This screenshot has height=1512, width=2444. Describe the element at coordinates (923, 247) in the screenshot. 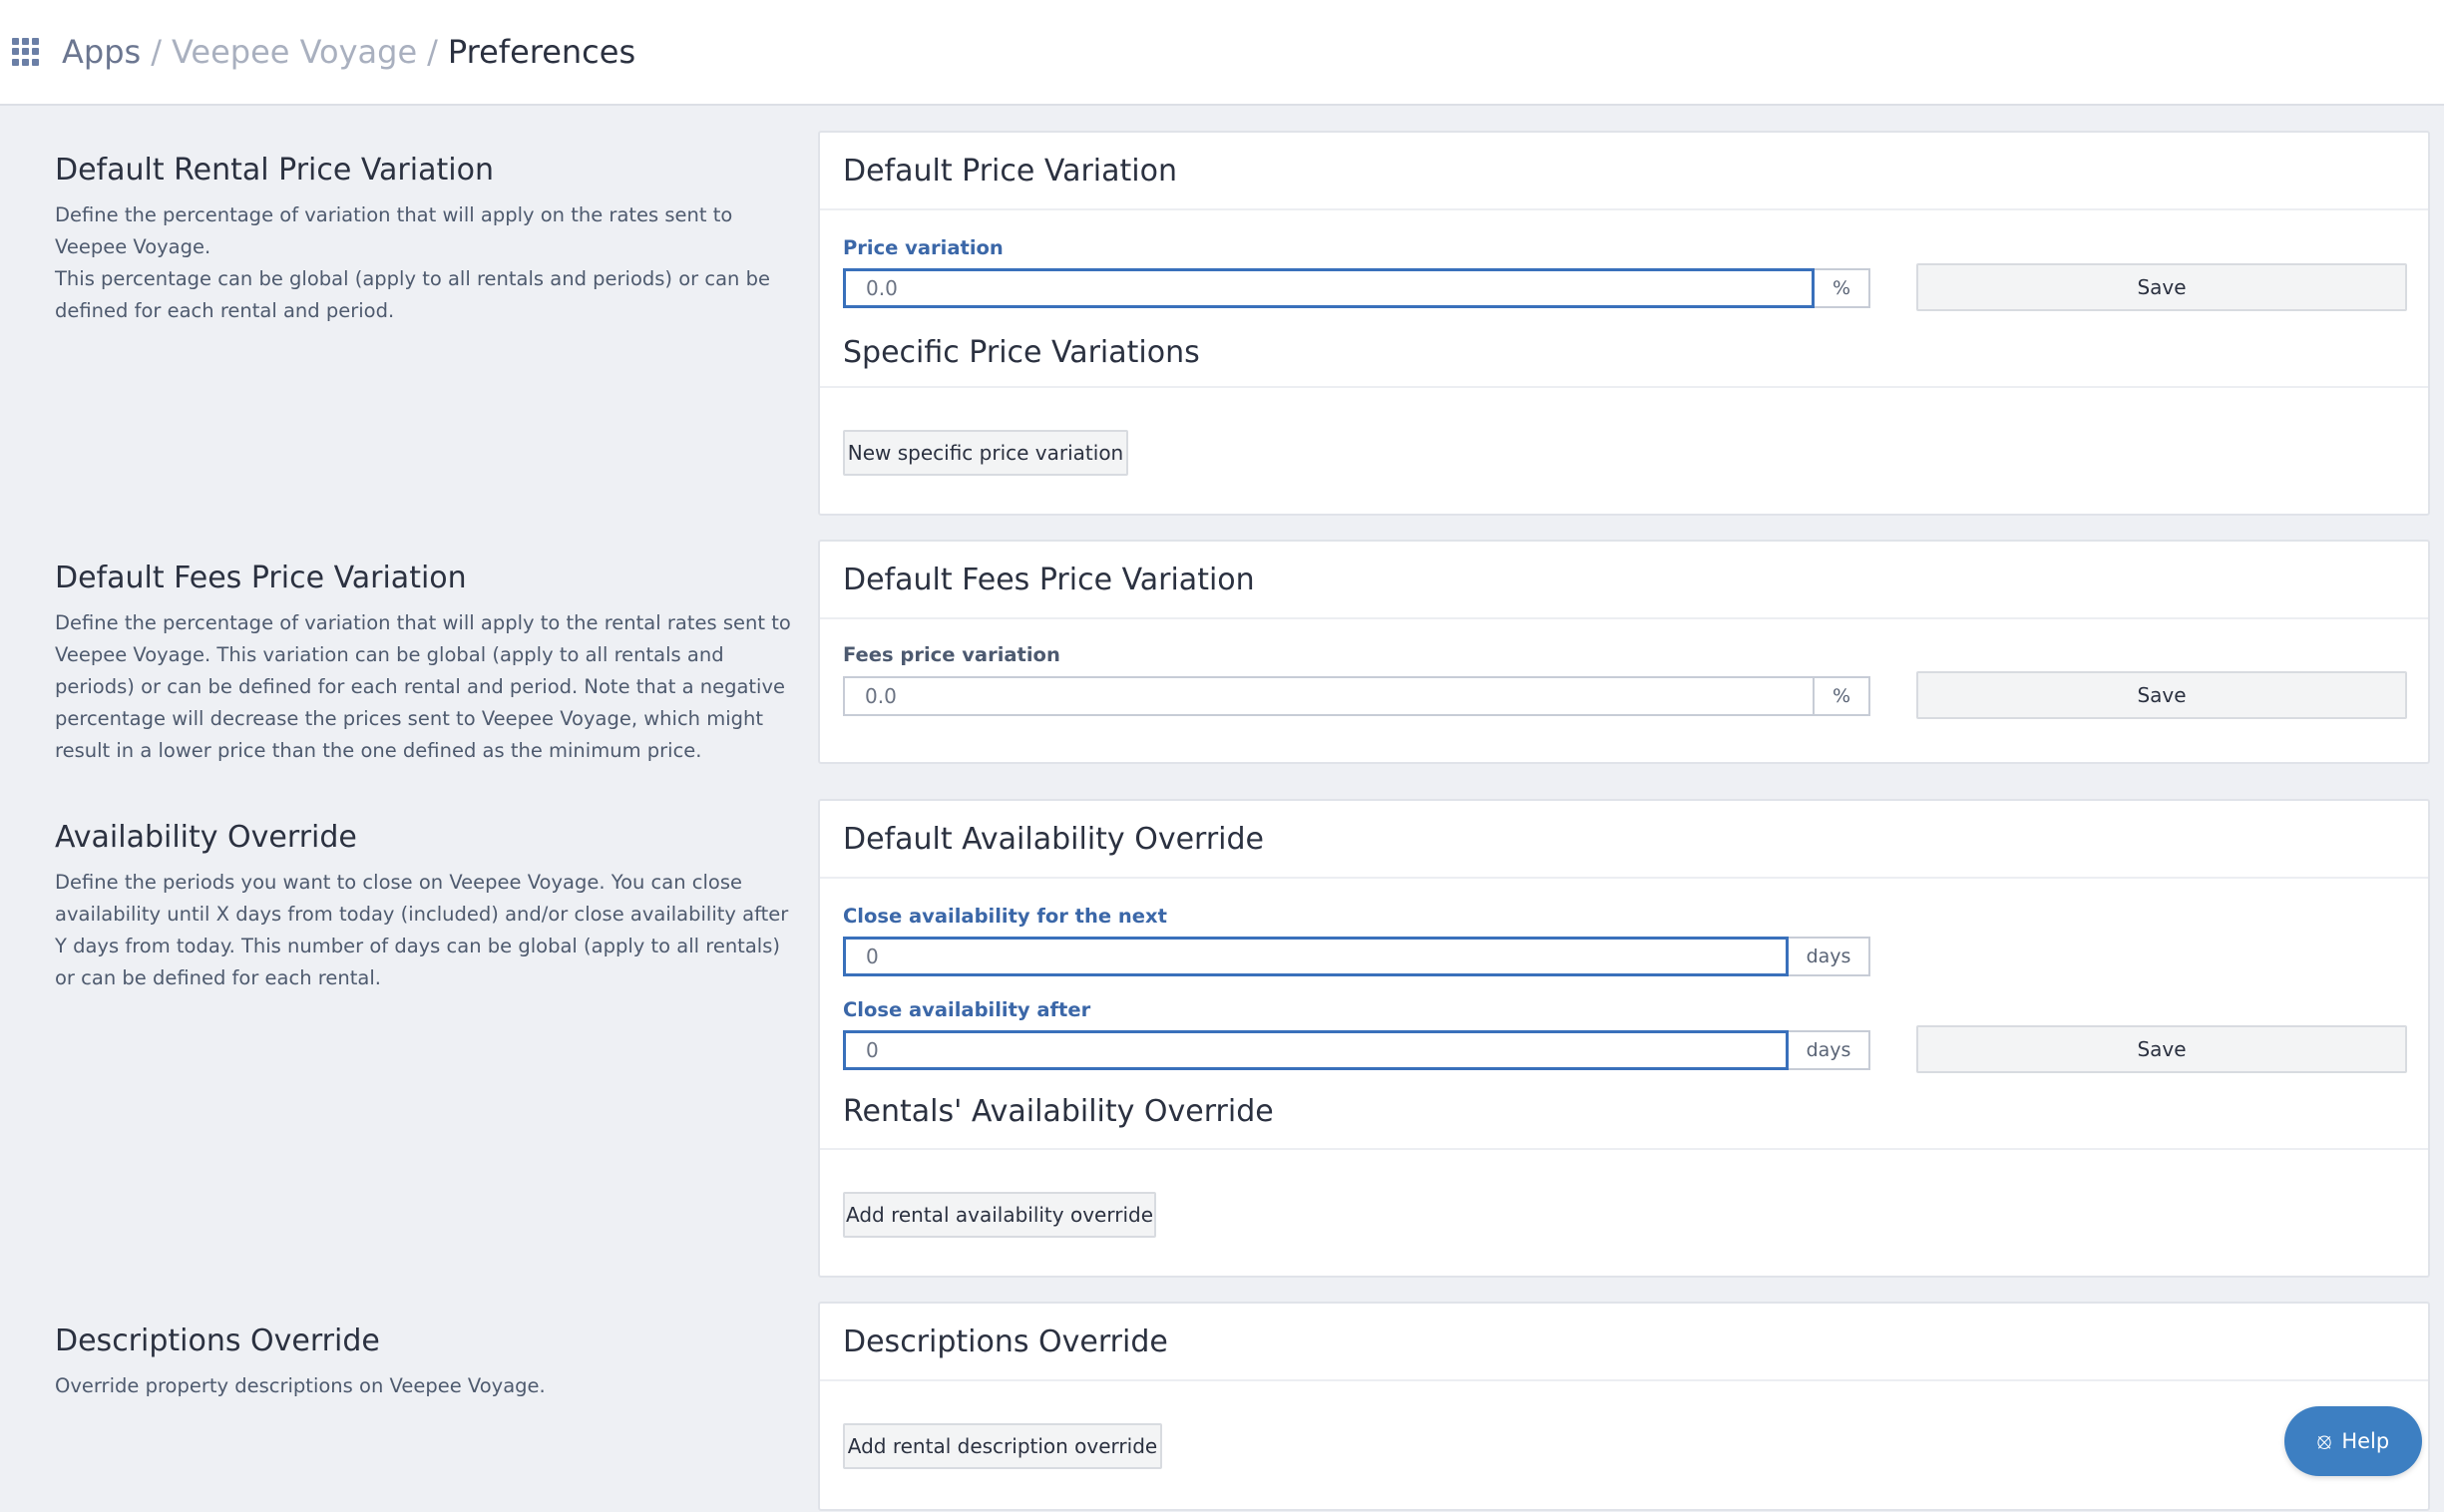

I see `price-variation-label: Price variation` at that location.